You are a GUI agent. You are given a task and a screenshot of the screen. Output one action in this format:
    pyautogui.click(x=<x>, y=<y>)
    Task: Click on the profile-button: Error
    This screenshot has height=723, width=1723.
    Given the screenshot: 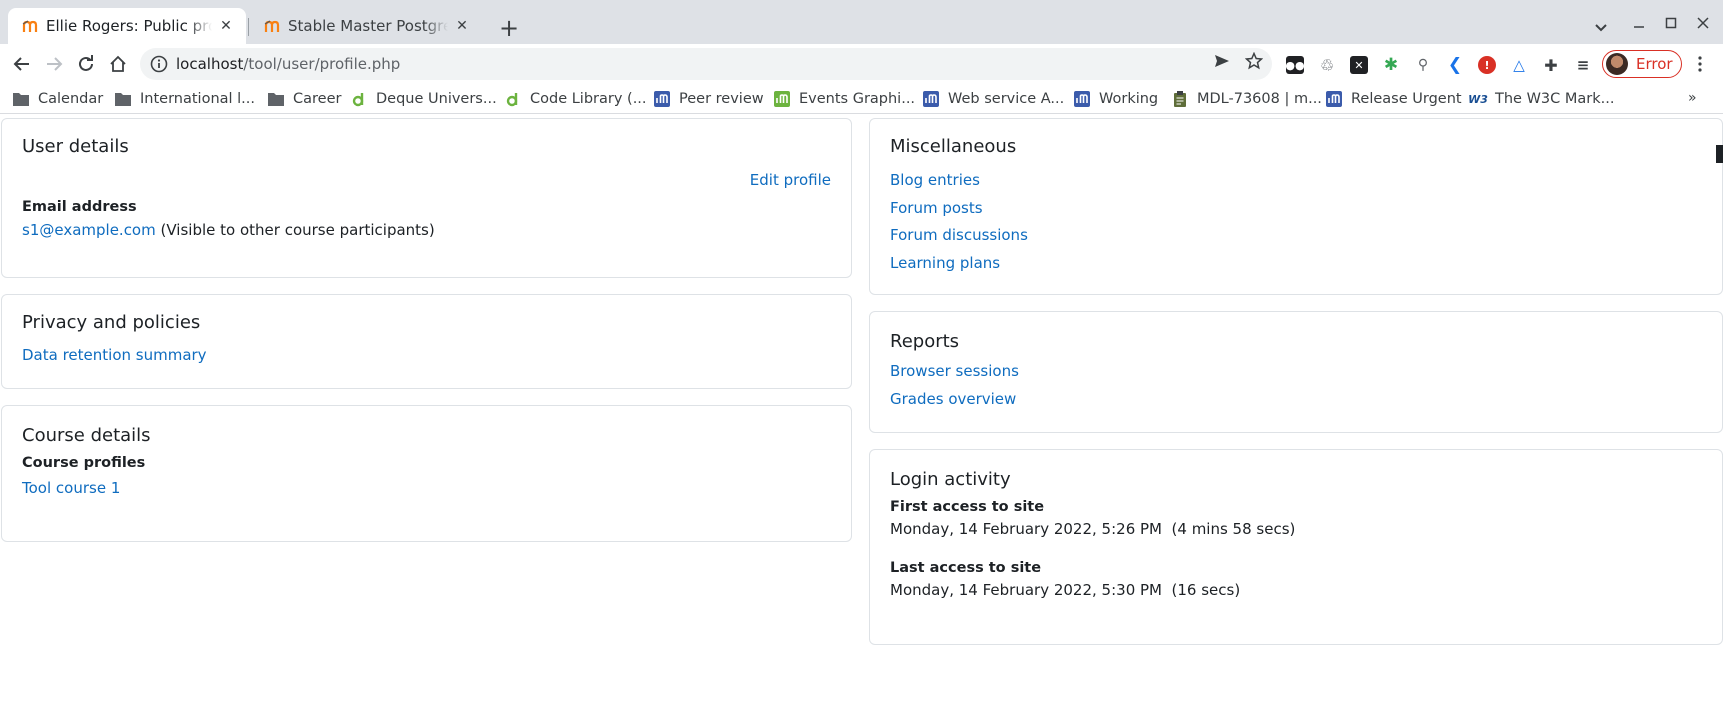 What is the action you would take?
    pyautogui.click(x=1642, y=64)
    